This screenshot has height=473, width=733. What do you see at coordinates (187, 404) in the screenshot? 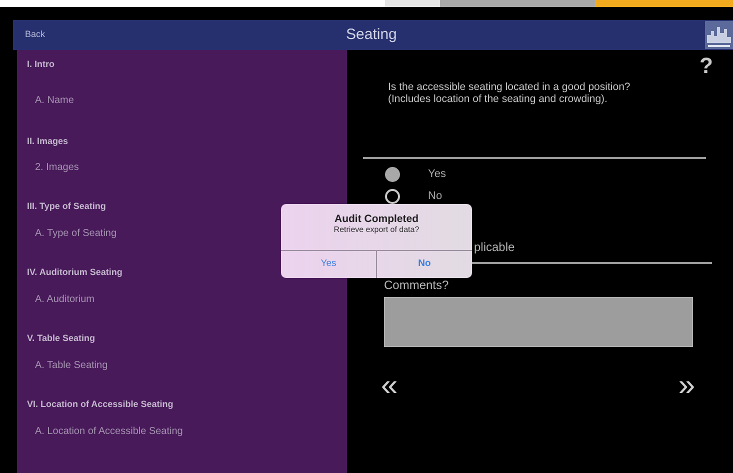
I see `section-heading: VI. Location of Accessible Seating` at bounding box center [187, 404].